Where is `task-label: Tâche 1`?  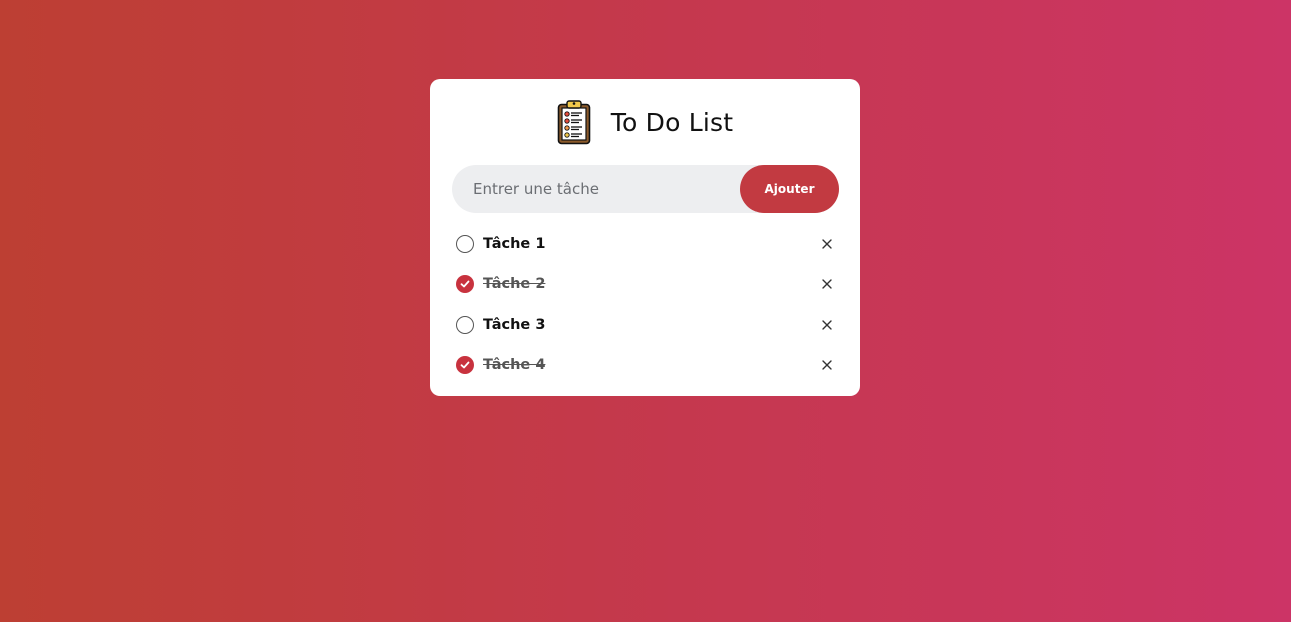 task-label: Tâche 1 is located at coordinates (514, 244).